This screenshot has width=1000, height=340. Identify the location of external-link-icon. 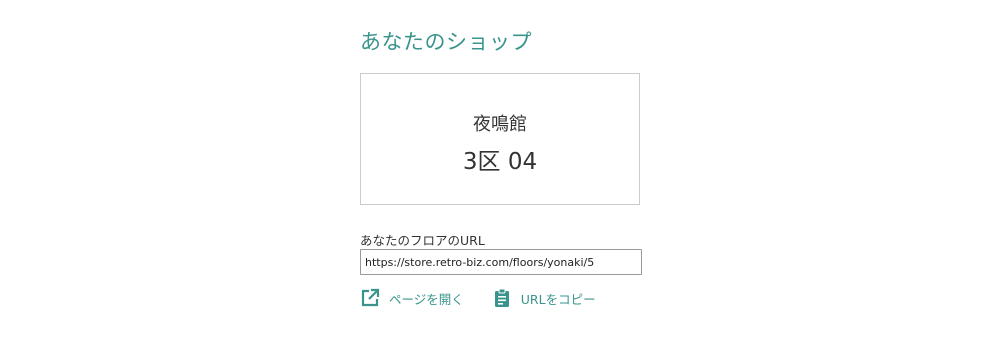
(370, 298).